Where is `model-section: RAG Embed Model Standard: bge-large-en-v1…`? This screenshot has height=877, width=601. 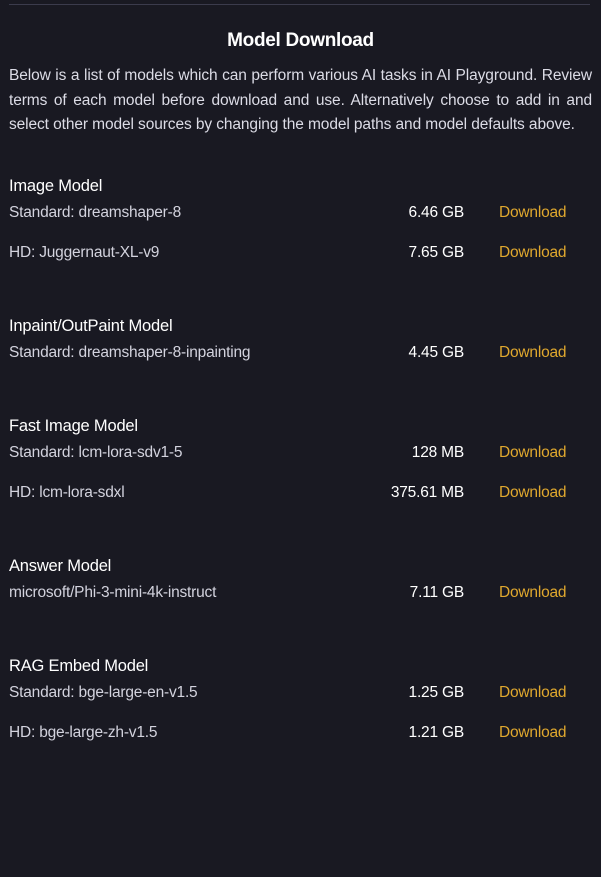
model-section: RAG Embed Model Standard: bge-large-en-v1… is located at coordinates (300, 710).